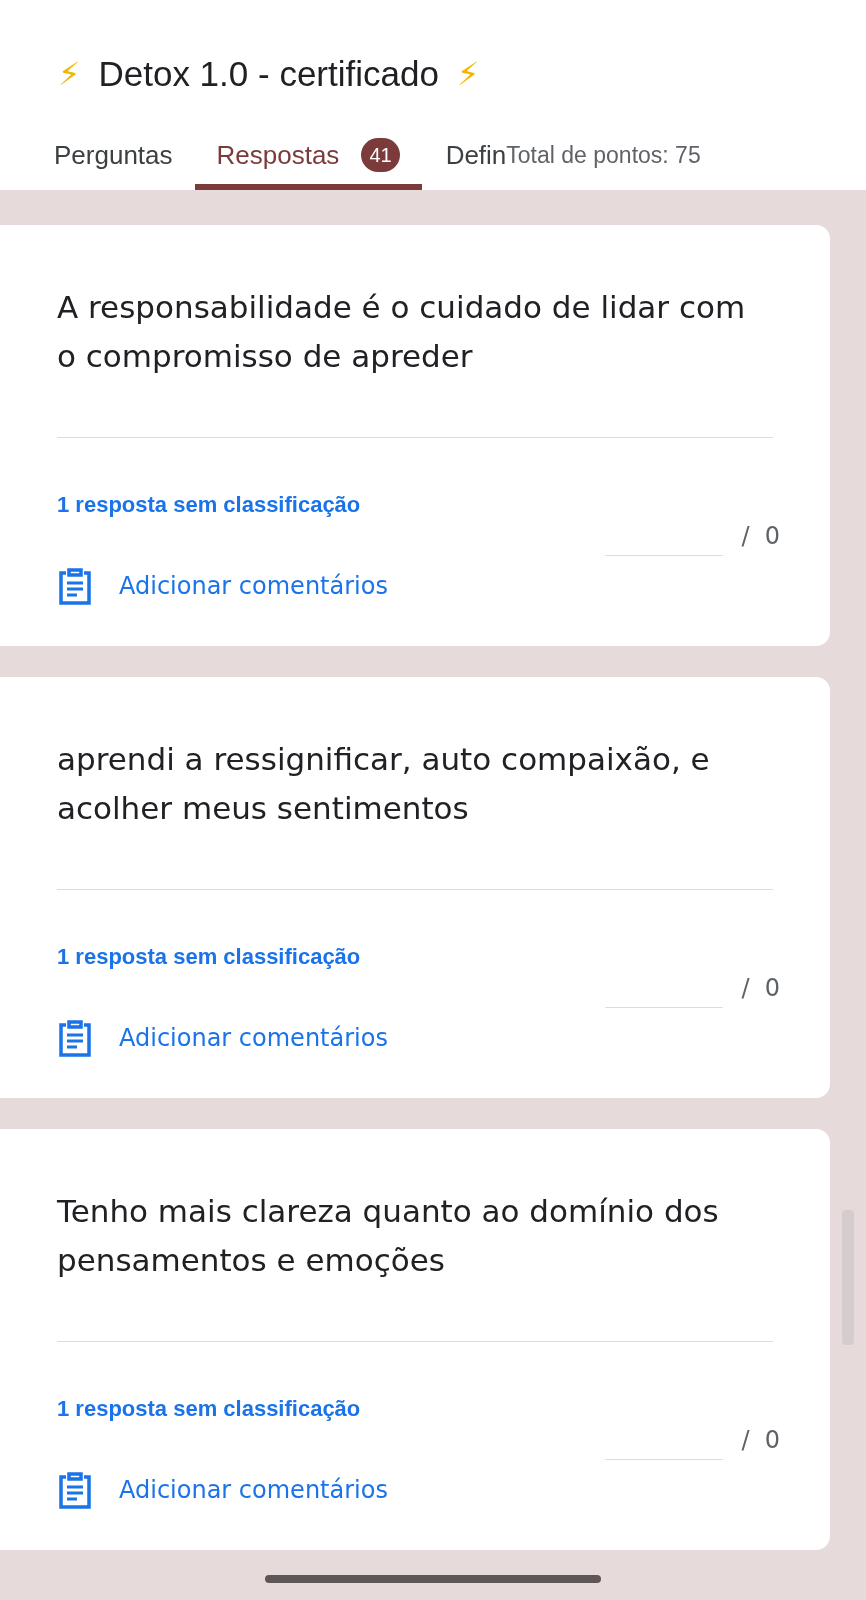 The width and height of the screenshot is (866, 1600). Describe the element at coordinates (308, 158) in the screenshot. I see `tab: Respostas 41` at that location.